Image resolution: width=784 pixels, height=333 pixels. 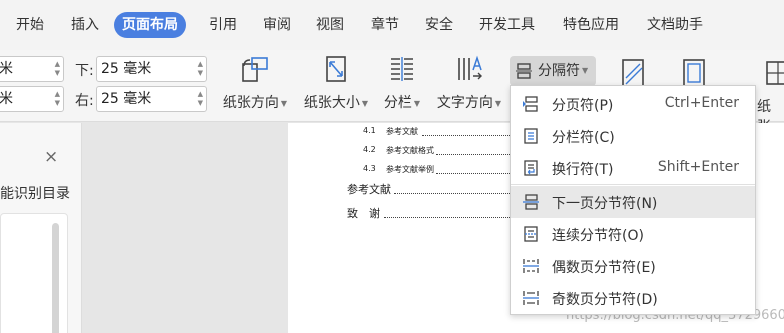 What do you see at coordinates (6, 99) in the screenshot?
I see `left-margin-value: 米` at bounding box center [6, 99].